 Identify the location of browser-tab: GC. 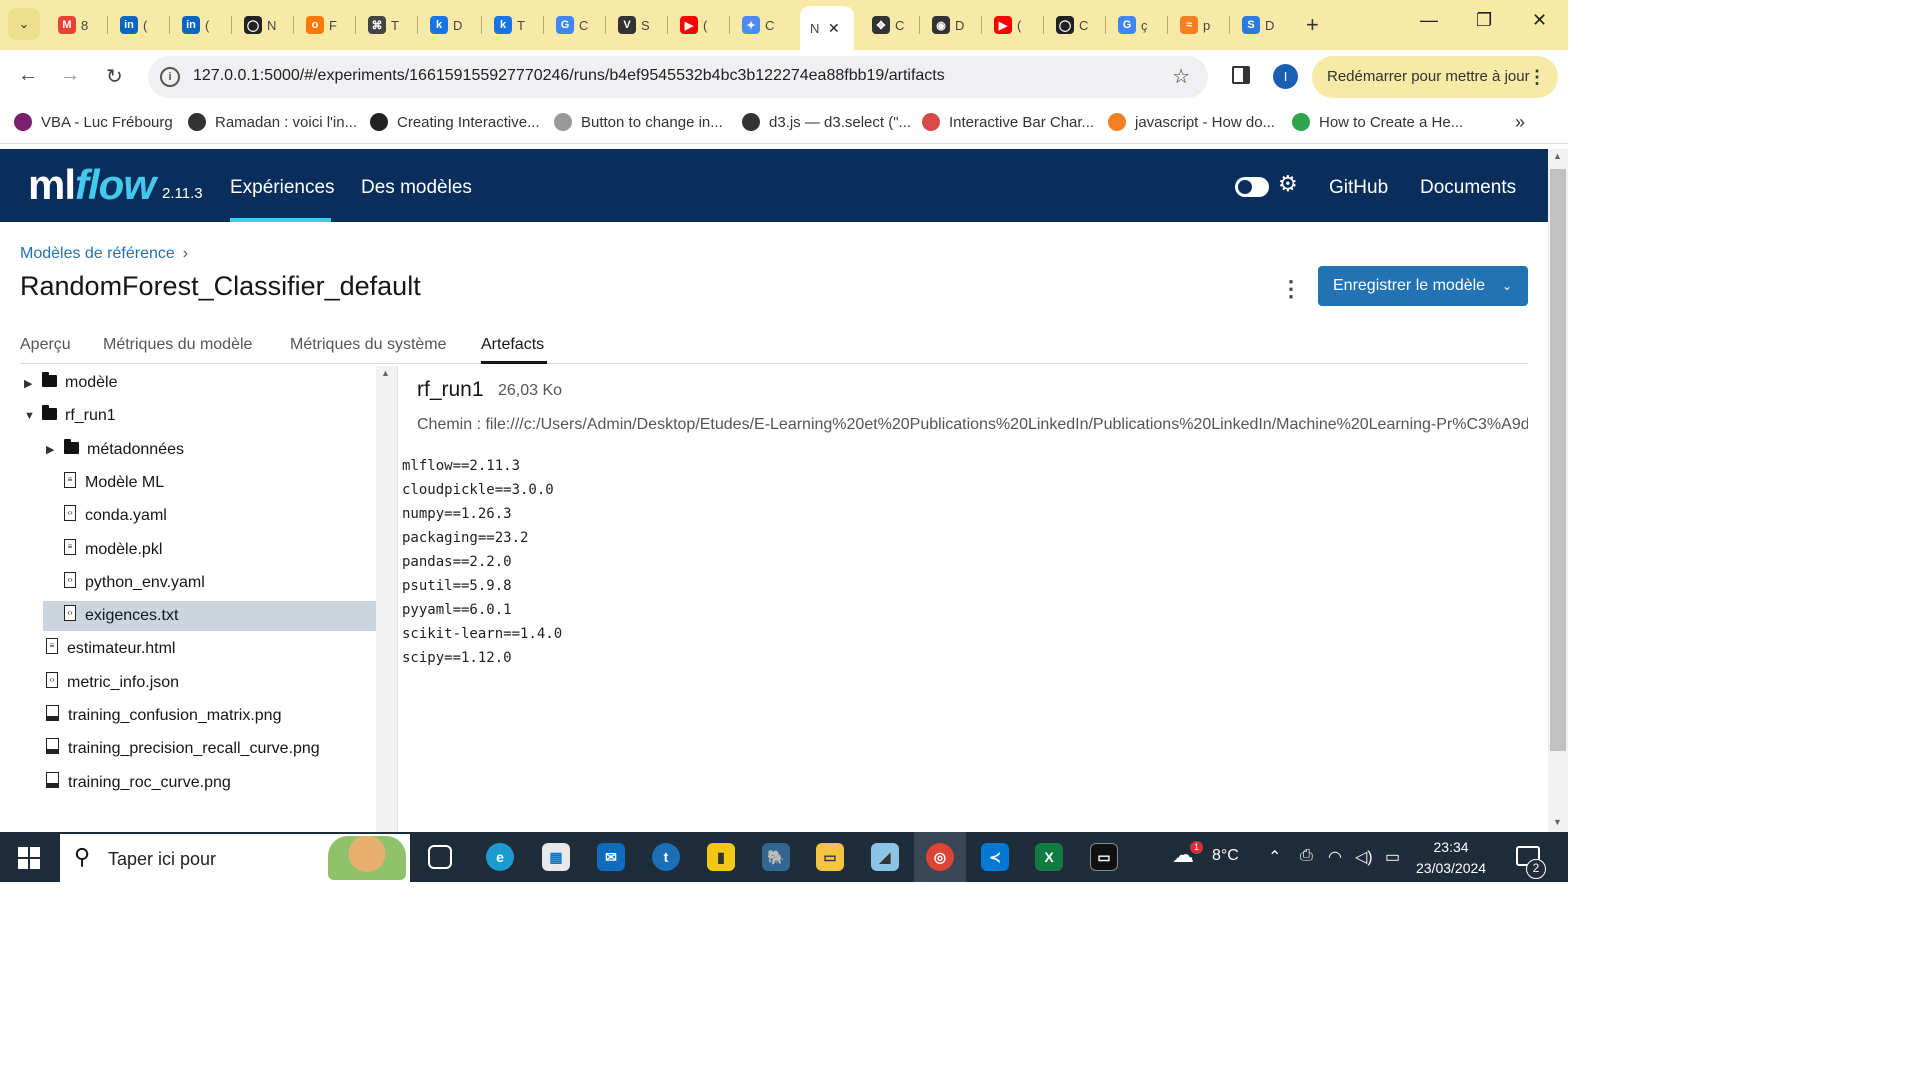
(574, 25).